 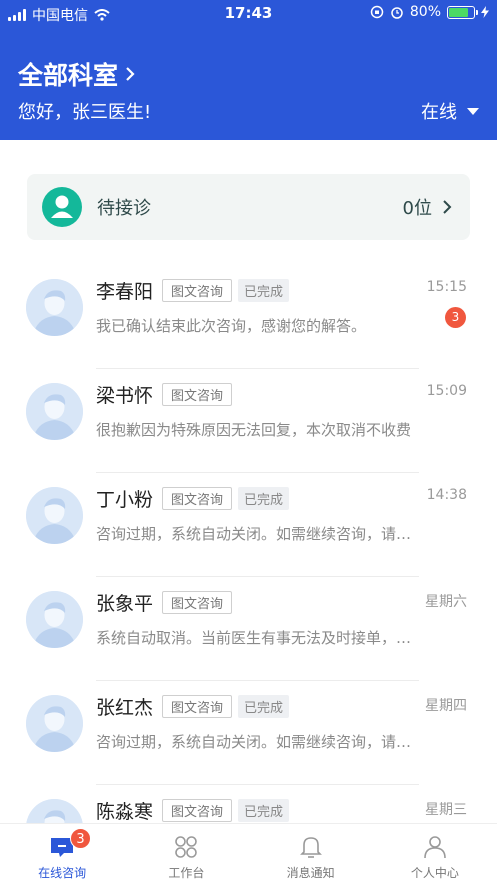 What do you see at coordinates (377, 12) in the screenshot?
I see `rotation-lock-icon` at bounding box center [377, 12].